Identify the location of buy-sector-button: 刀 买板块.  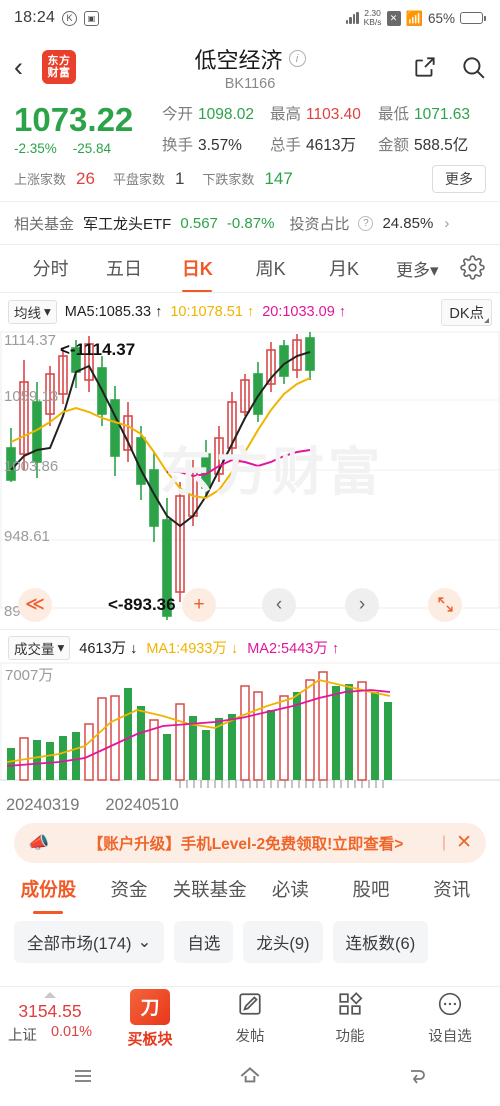
(150, 1018).